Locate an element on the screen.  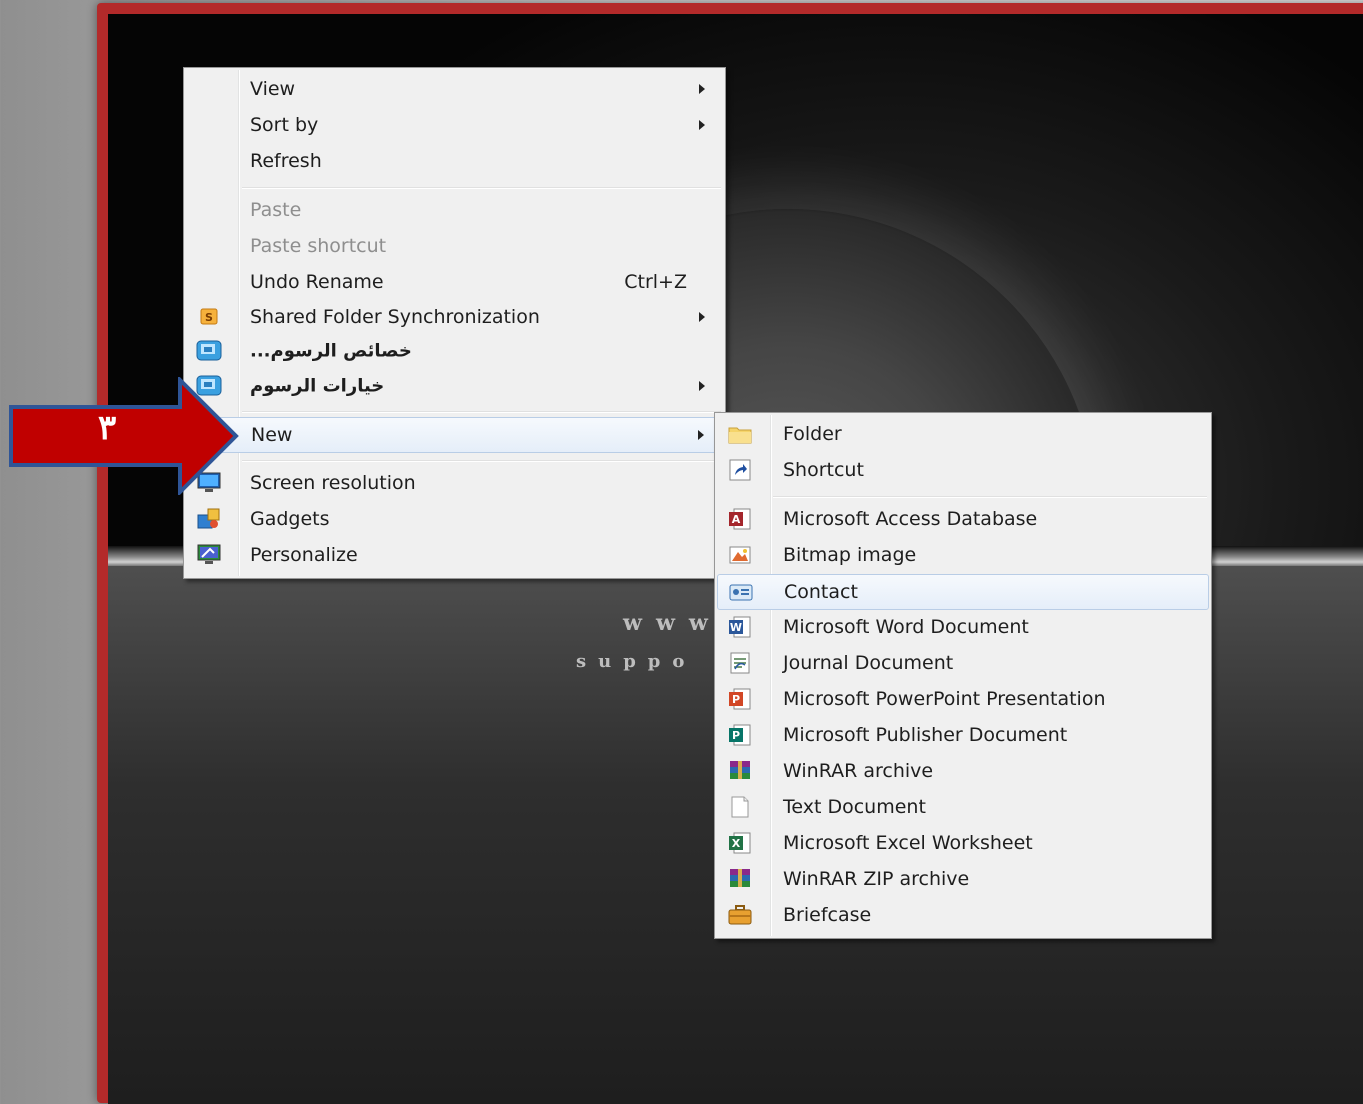
step-arrow-callout is located at coordinates (124, 436).